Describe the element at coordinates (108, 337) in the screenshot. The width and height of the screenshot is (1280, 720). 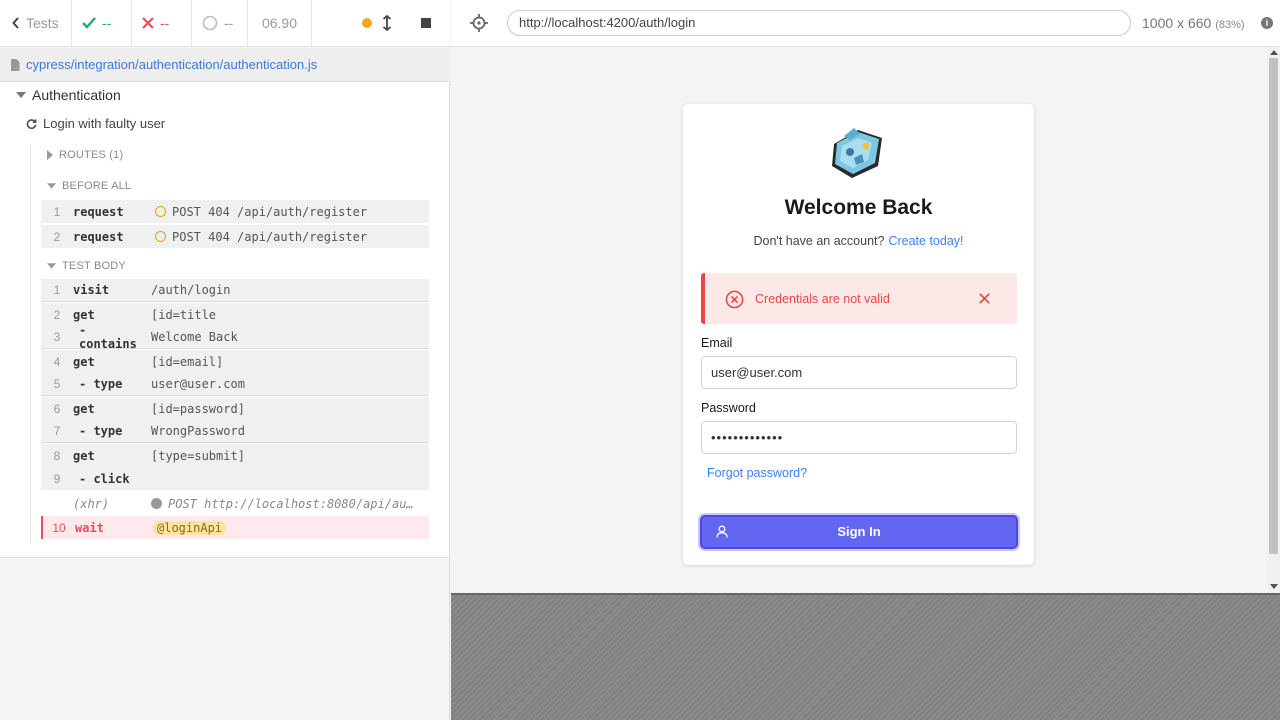
I see `command-name: - contains` at that location.